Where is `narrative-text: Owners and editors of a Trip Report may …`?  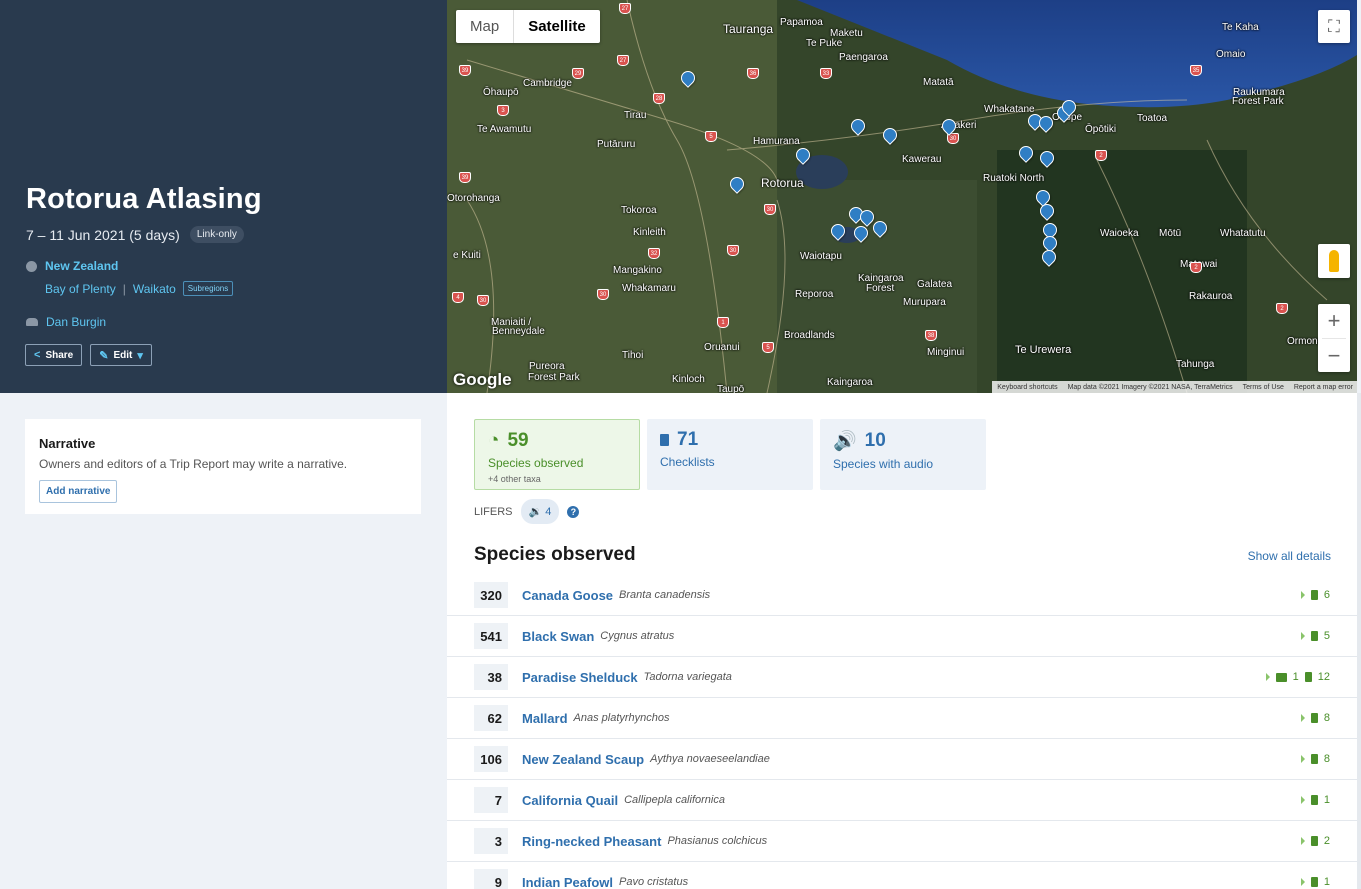 narrative-text: Owners and editors of a Trip Report may … is located at coordinates (193, 464).